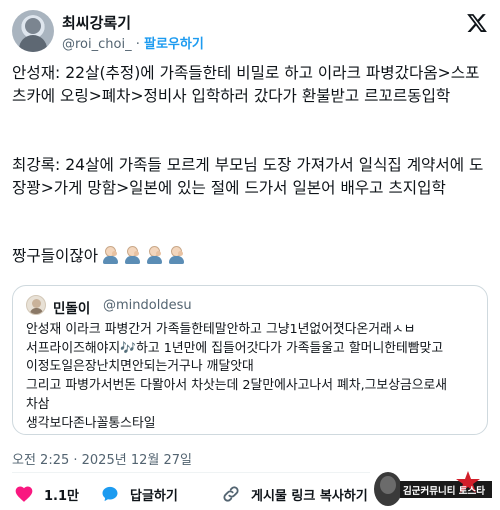 This screenshot has width=500, height=510. I want to click on heart-icon, so click(24, 494).